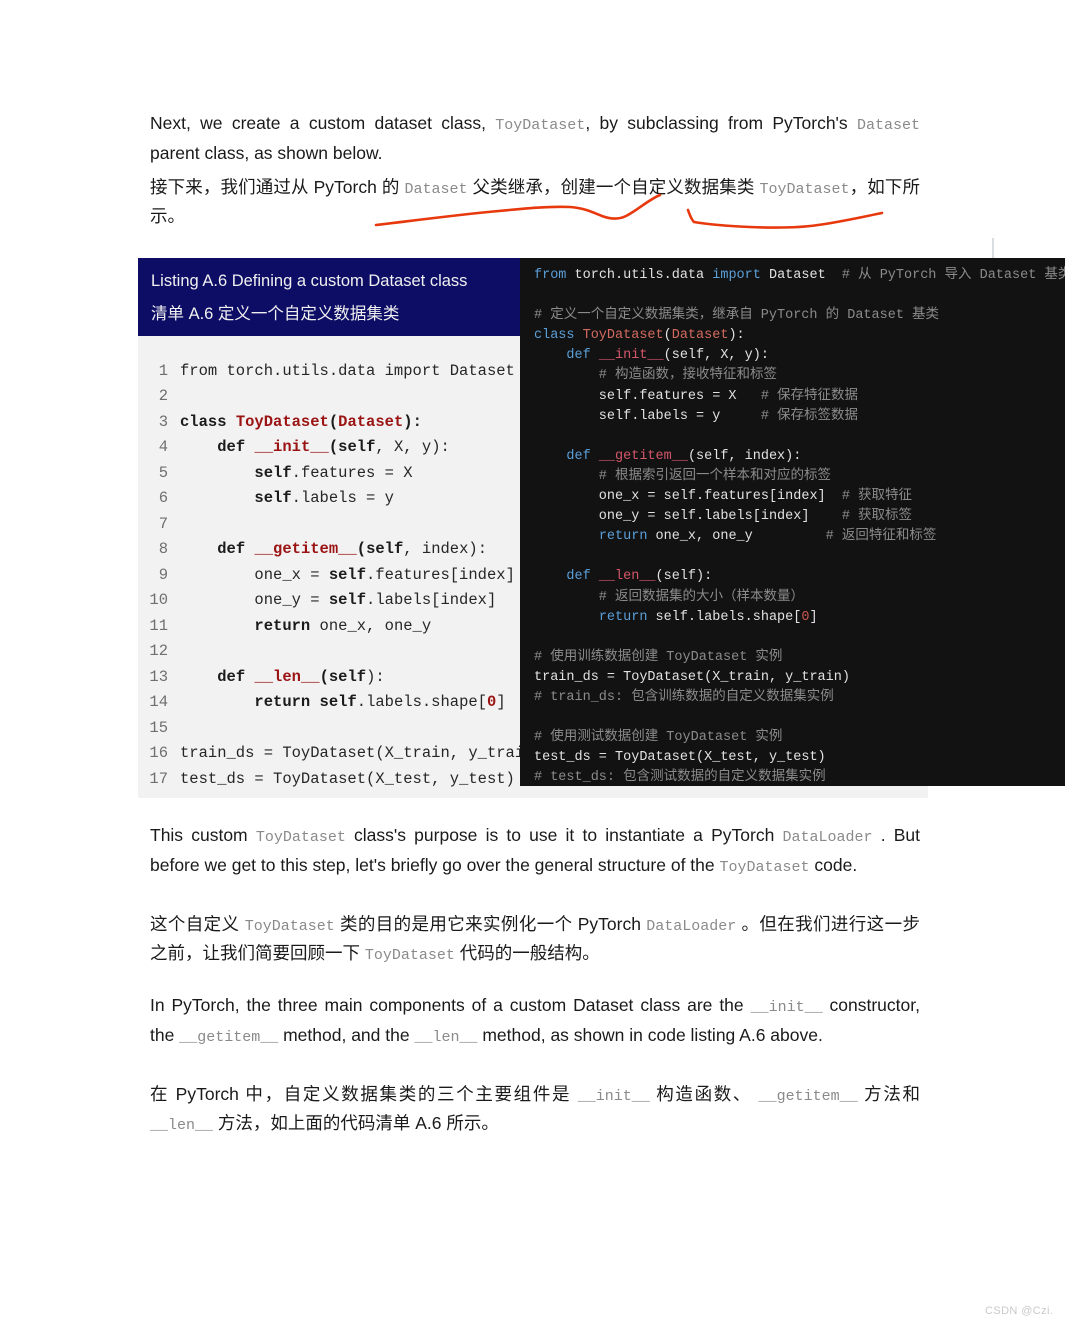 The image size is (1065, 1332). What do you see at coordinates (639, 577) in the screenshot?
I see `annotated-code-line: def __len__(self):` at bounding box center [639, 577].